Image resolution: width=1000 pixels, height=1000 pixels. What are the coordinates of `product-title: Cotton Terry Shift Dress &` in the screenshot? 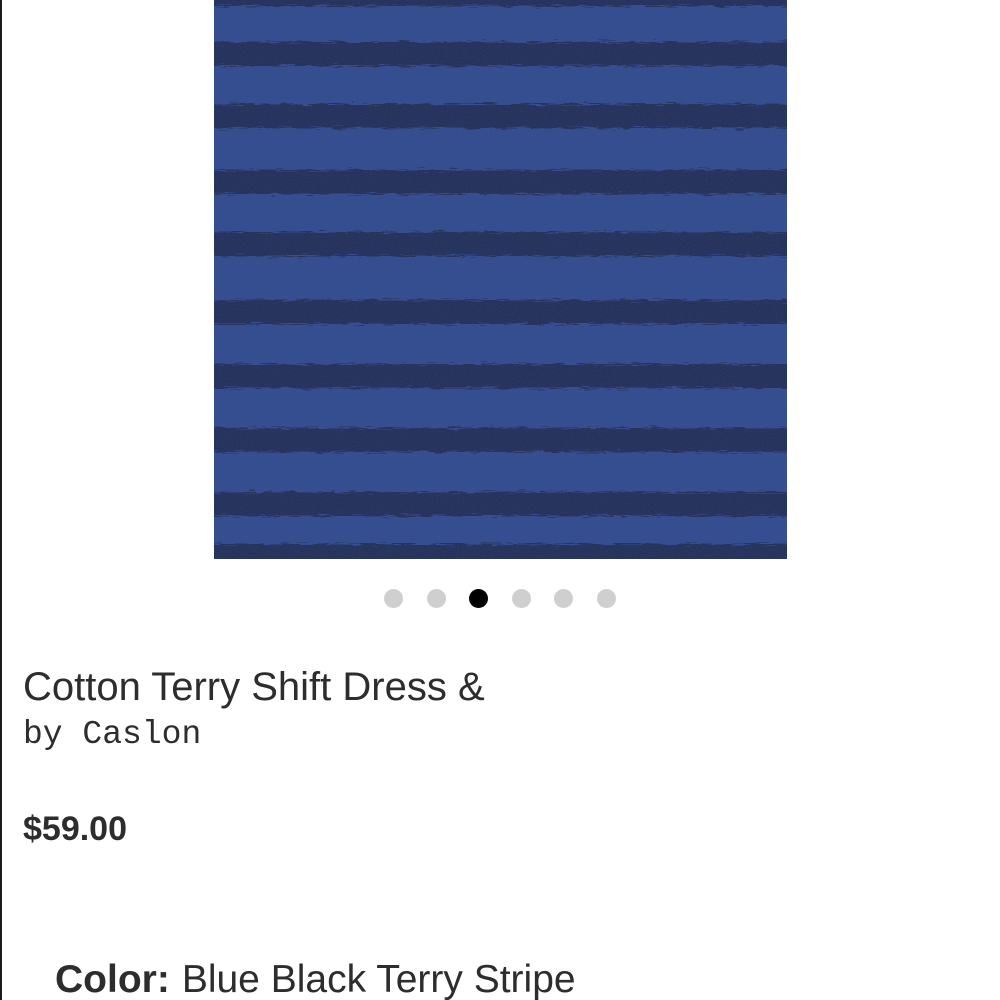 It's located at (254, 687).